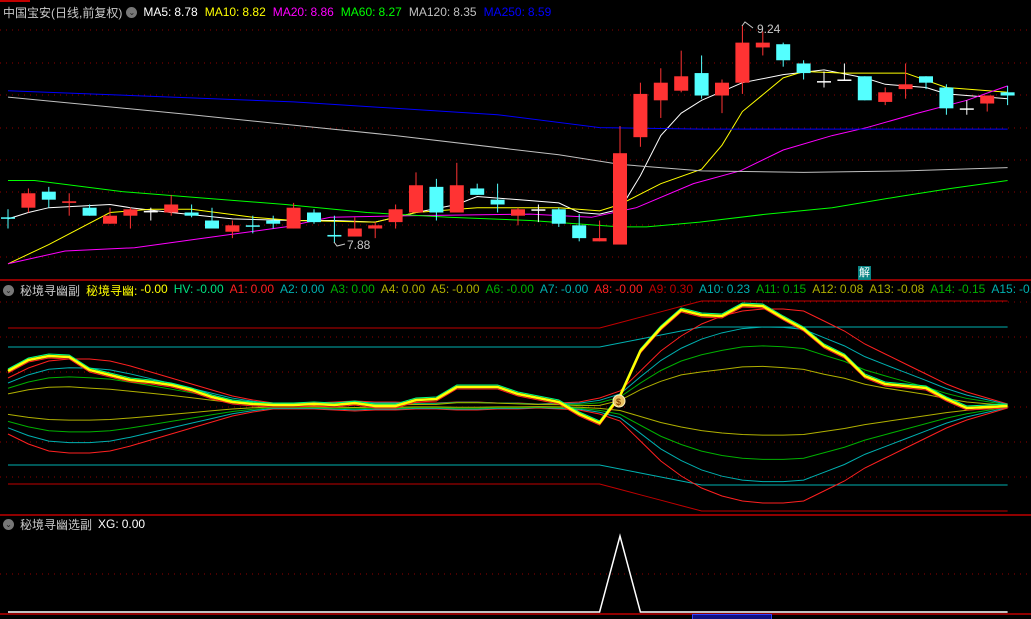  Describe the element at coordinates (429, 12) in the screenshot. I see `ma-label: MA120:` at that location.